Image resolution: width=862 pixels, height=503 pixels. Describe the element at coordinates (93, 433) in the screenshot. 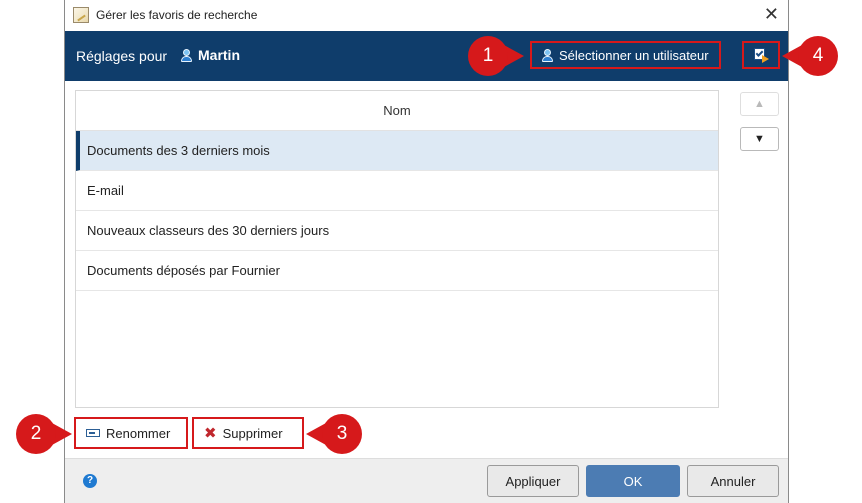

I see `rename-icon` at that location.